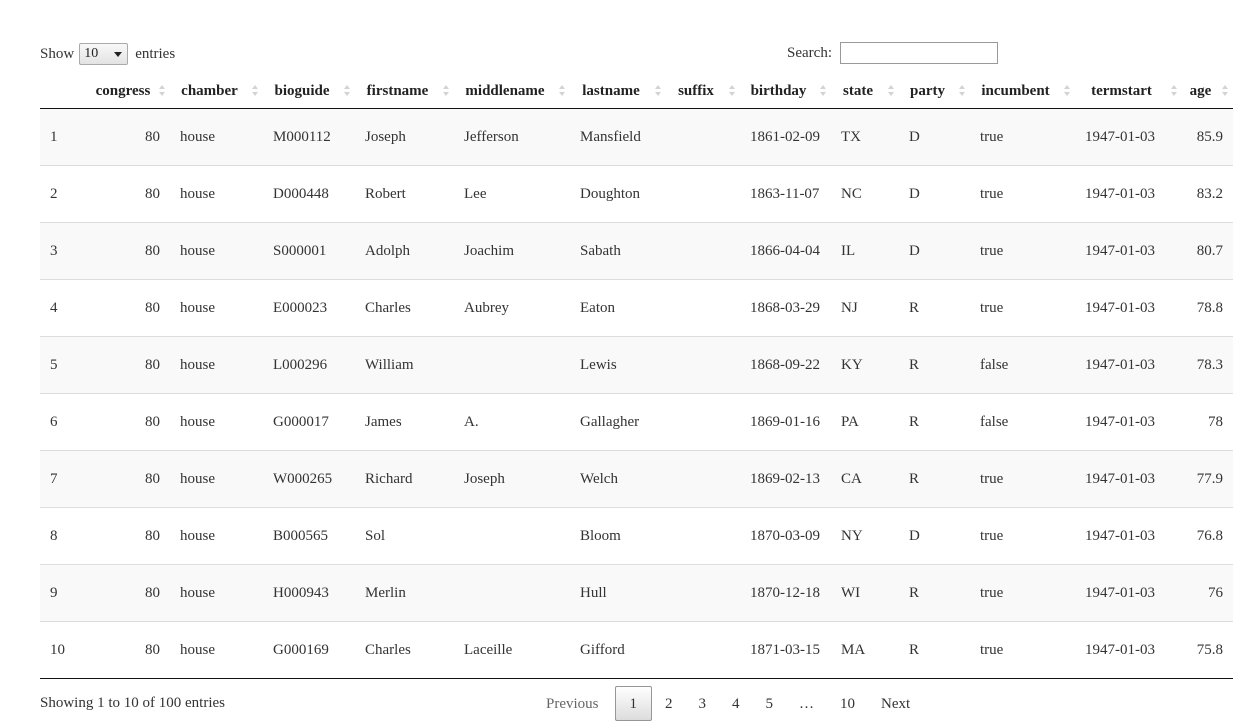 This screenshot has height=723, width=1233. What do you see at coordinates (309, 308) in the screenshot?
I see `cell-bioguide: E000023` at bounding box center [309, 308].